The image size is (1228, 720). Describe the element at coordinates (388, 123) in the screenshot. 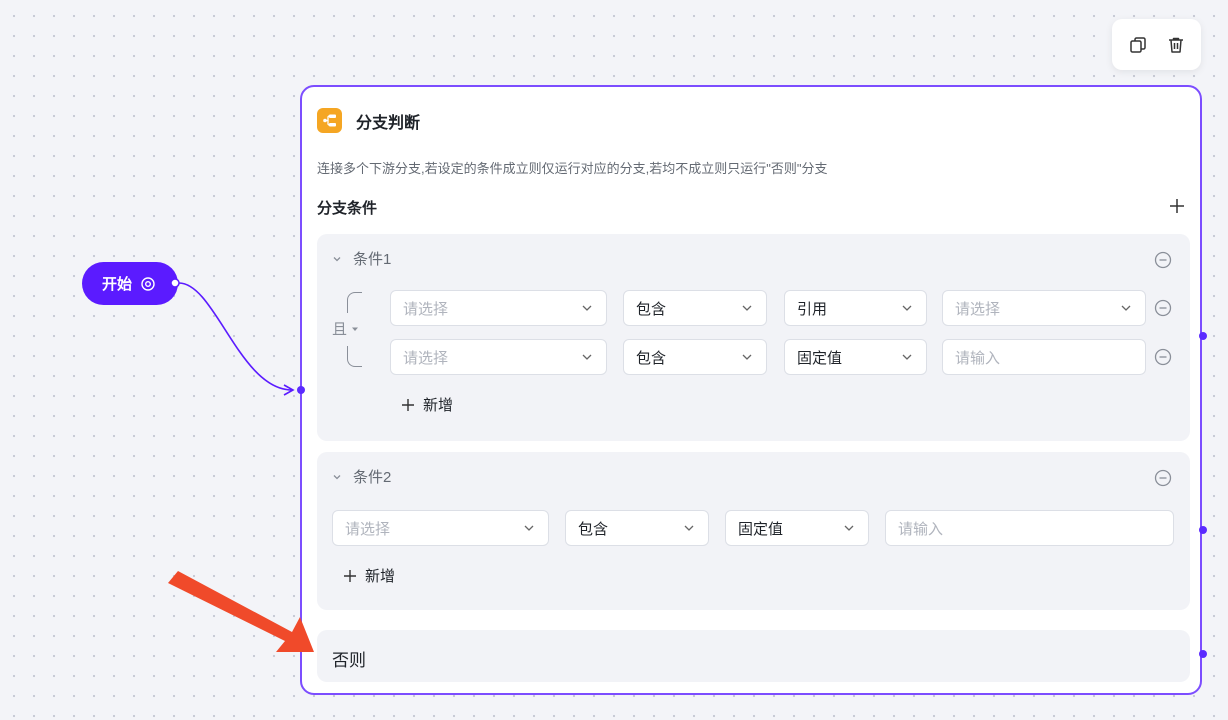

I see `node-title: 分支判断` at that location.